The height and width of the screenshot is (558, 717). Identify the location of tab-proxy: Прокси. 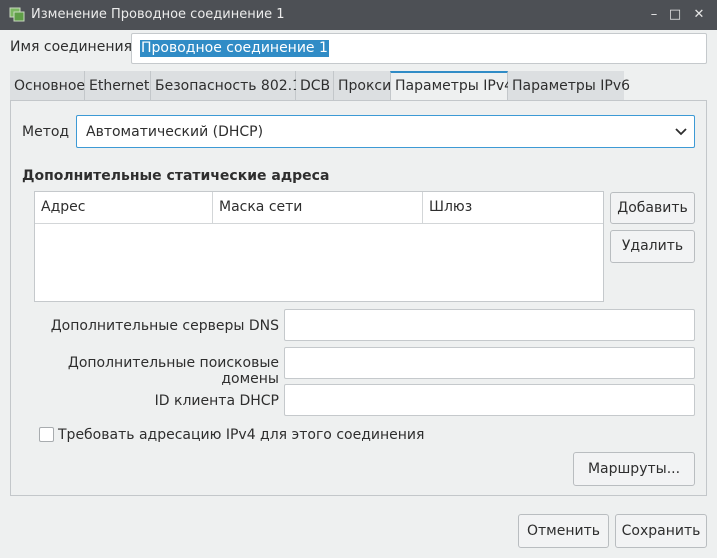
(363, 86).